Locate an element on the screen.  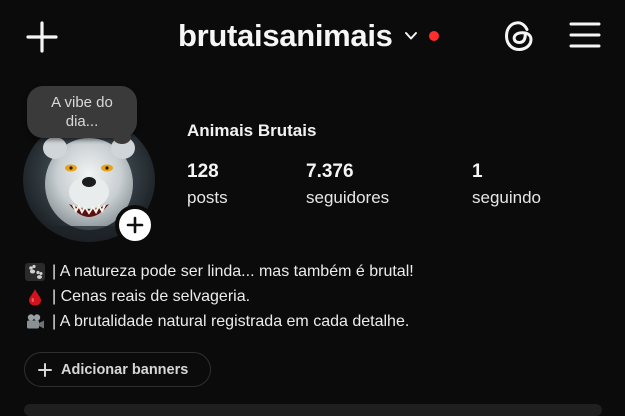
stat-following: 1 seguindo is located at coordinates (506, 184).